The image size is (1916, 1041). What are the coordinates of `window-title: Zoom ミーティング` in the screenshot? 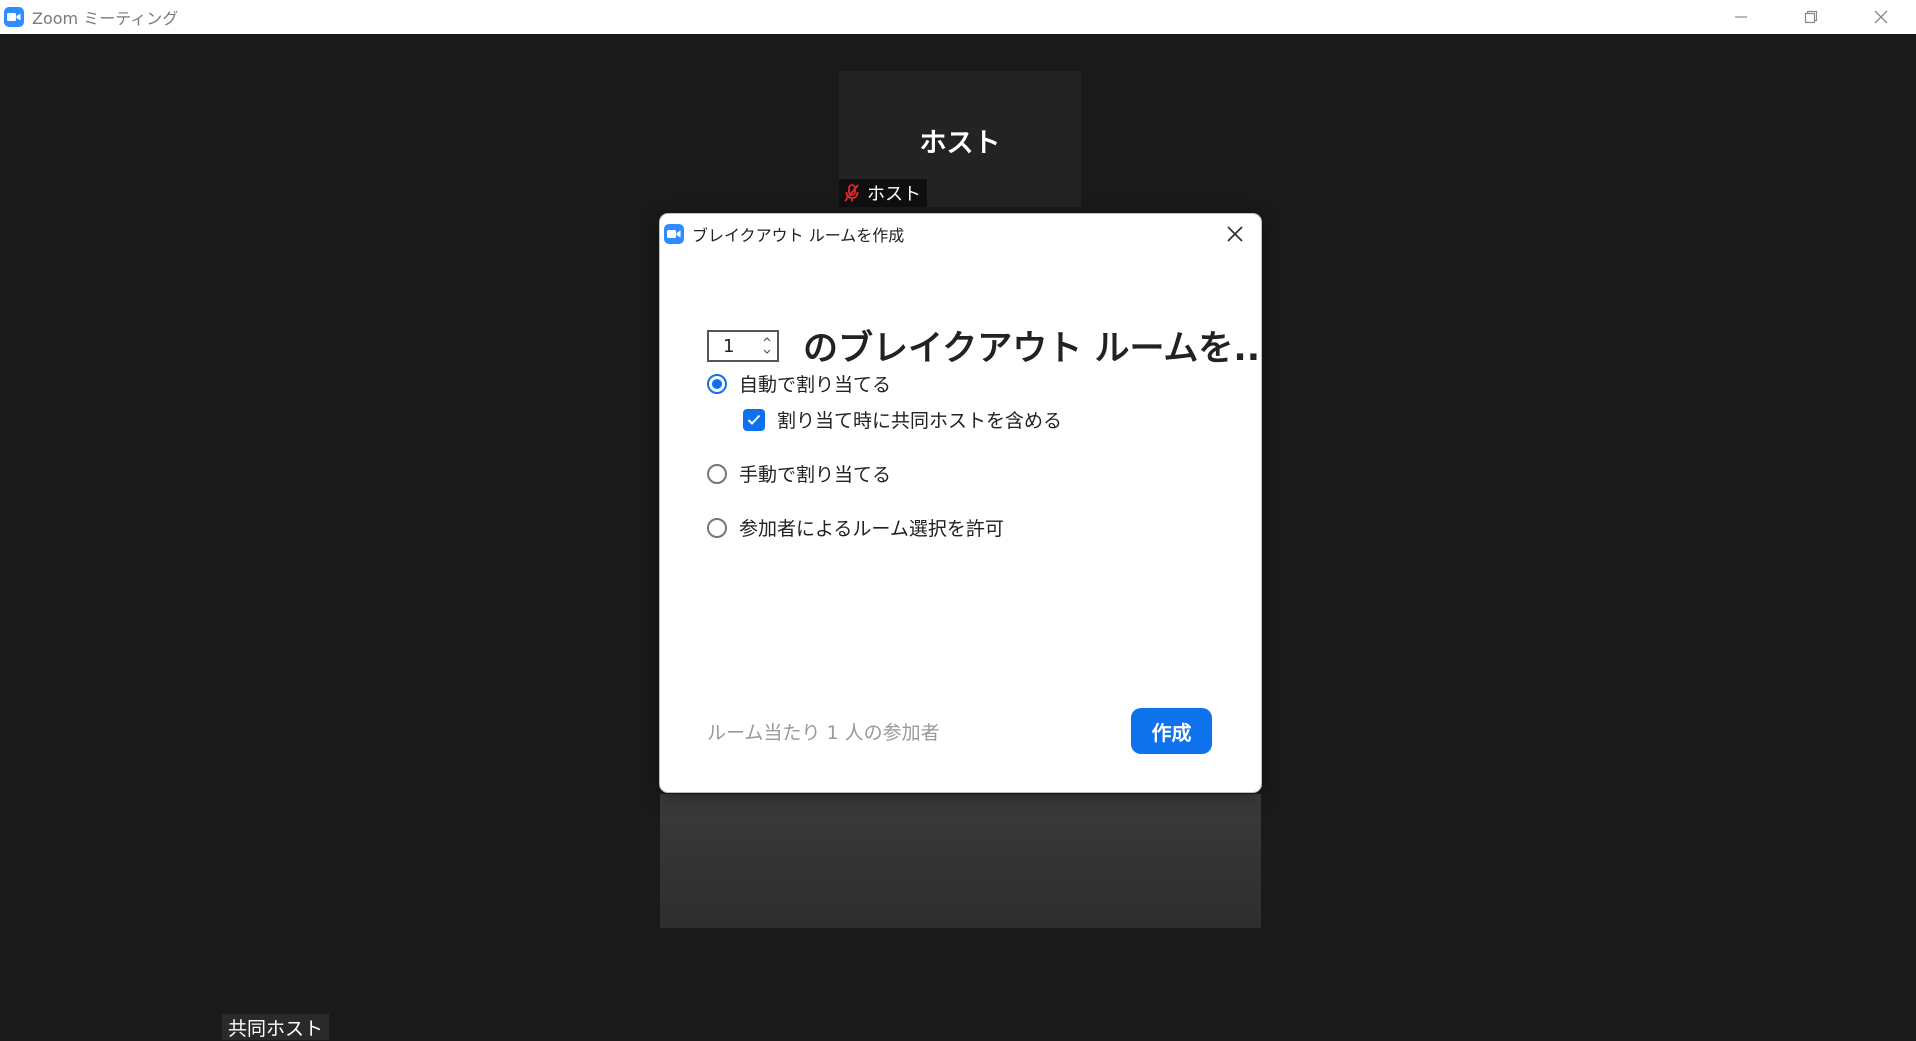 It's located at (105, 18).